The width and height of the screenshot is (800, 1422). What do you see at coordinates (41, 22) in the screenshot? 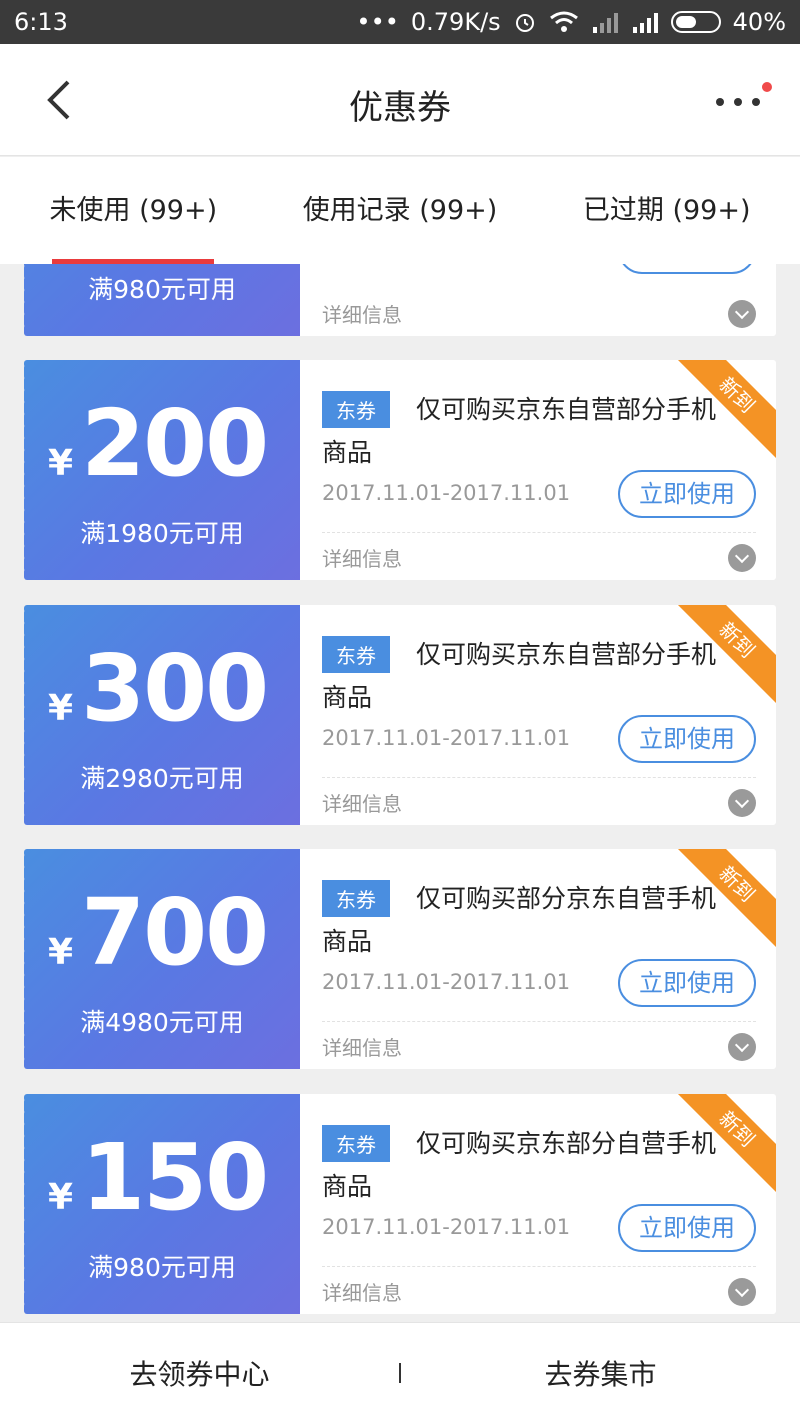
I see `status-time: 6:13` at bounding box center [41, 22].